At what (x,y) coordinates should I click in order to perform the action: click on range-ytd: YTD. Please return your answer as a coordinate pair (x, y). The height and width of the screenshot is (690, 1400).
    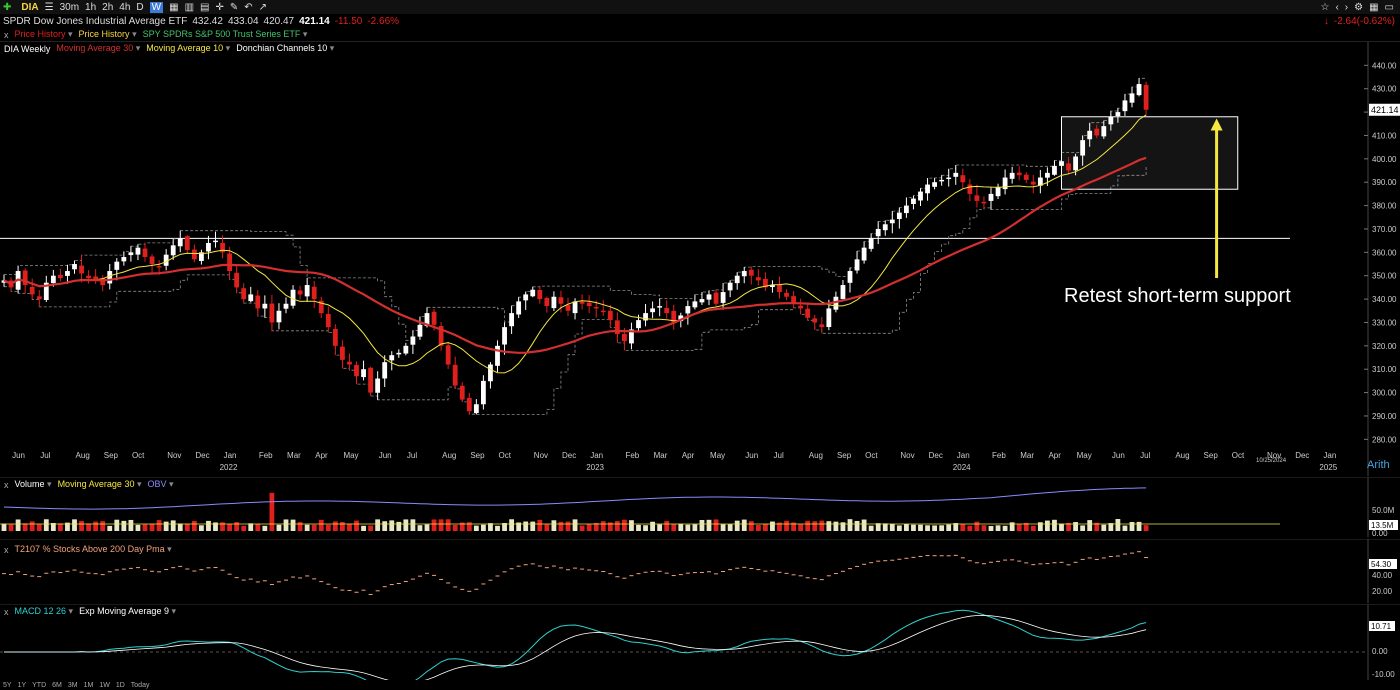
    Looking at the image, I should click on (39, 685).